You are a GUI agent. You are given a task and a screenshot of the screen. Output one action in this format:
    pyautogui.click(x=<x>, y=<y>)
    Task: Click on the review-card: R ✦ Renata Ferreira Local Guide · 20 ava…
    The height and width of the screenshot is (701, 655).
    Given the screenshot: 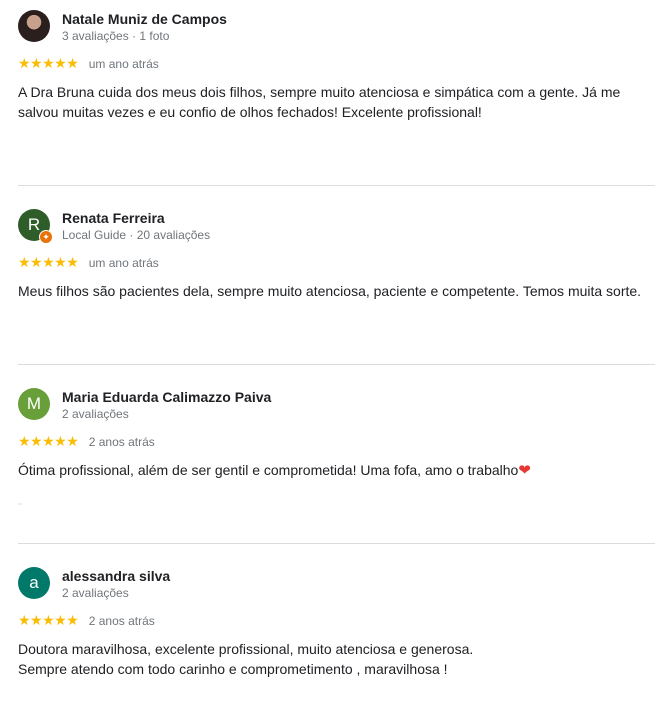 What is the action you would take?
    pyautogui.click(x=336, y=254)
    